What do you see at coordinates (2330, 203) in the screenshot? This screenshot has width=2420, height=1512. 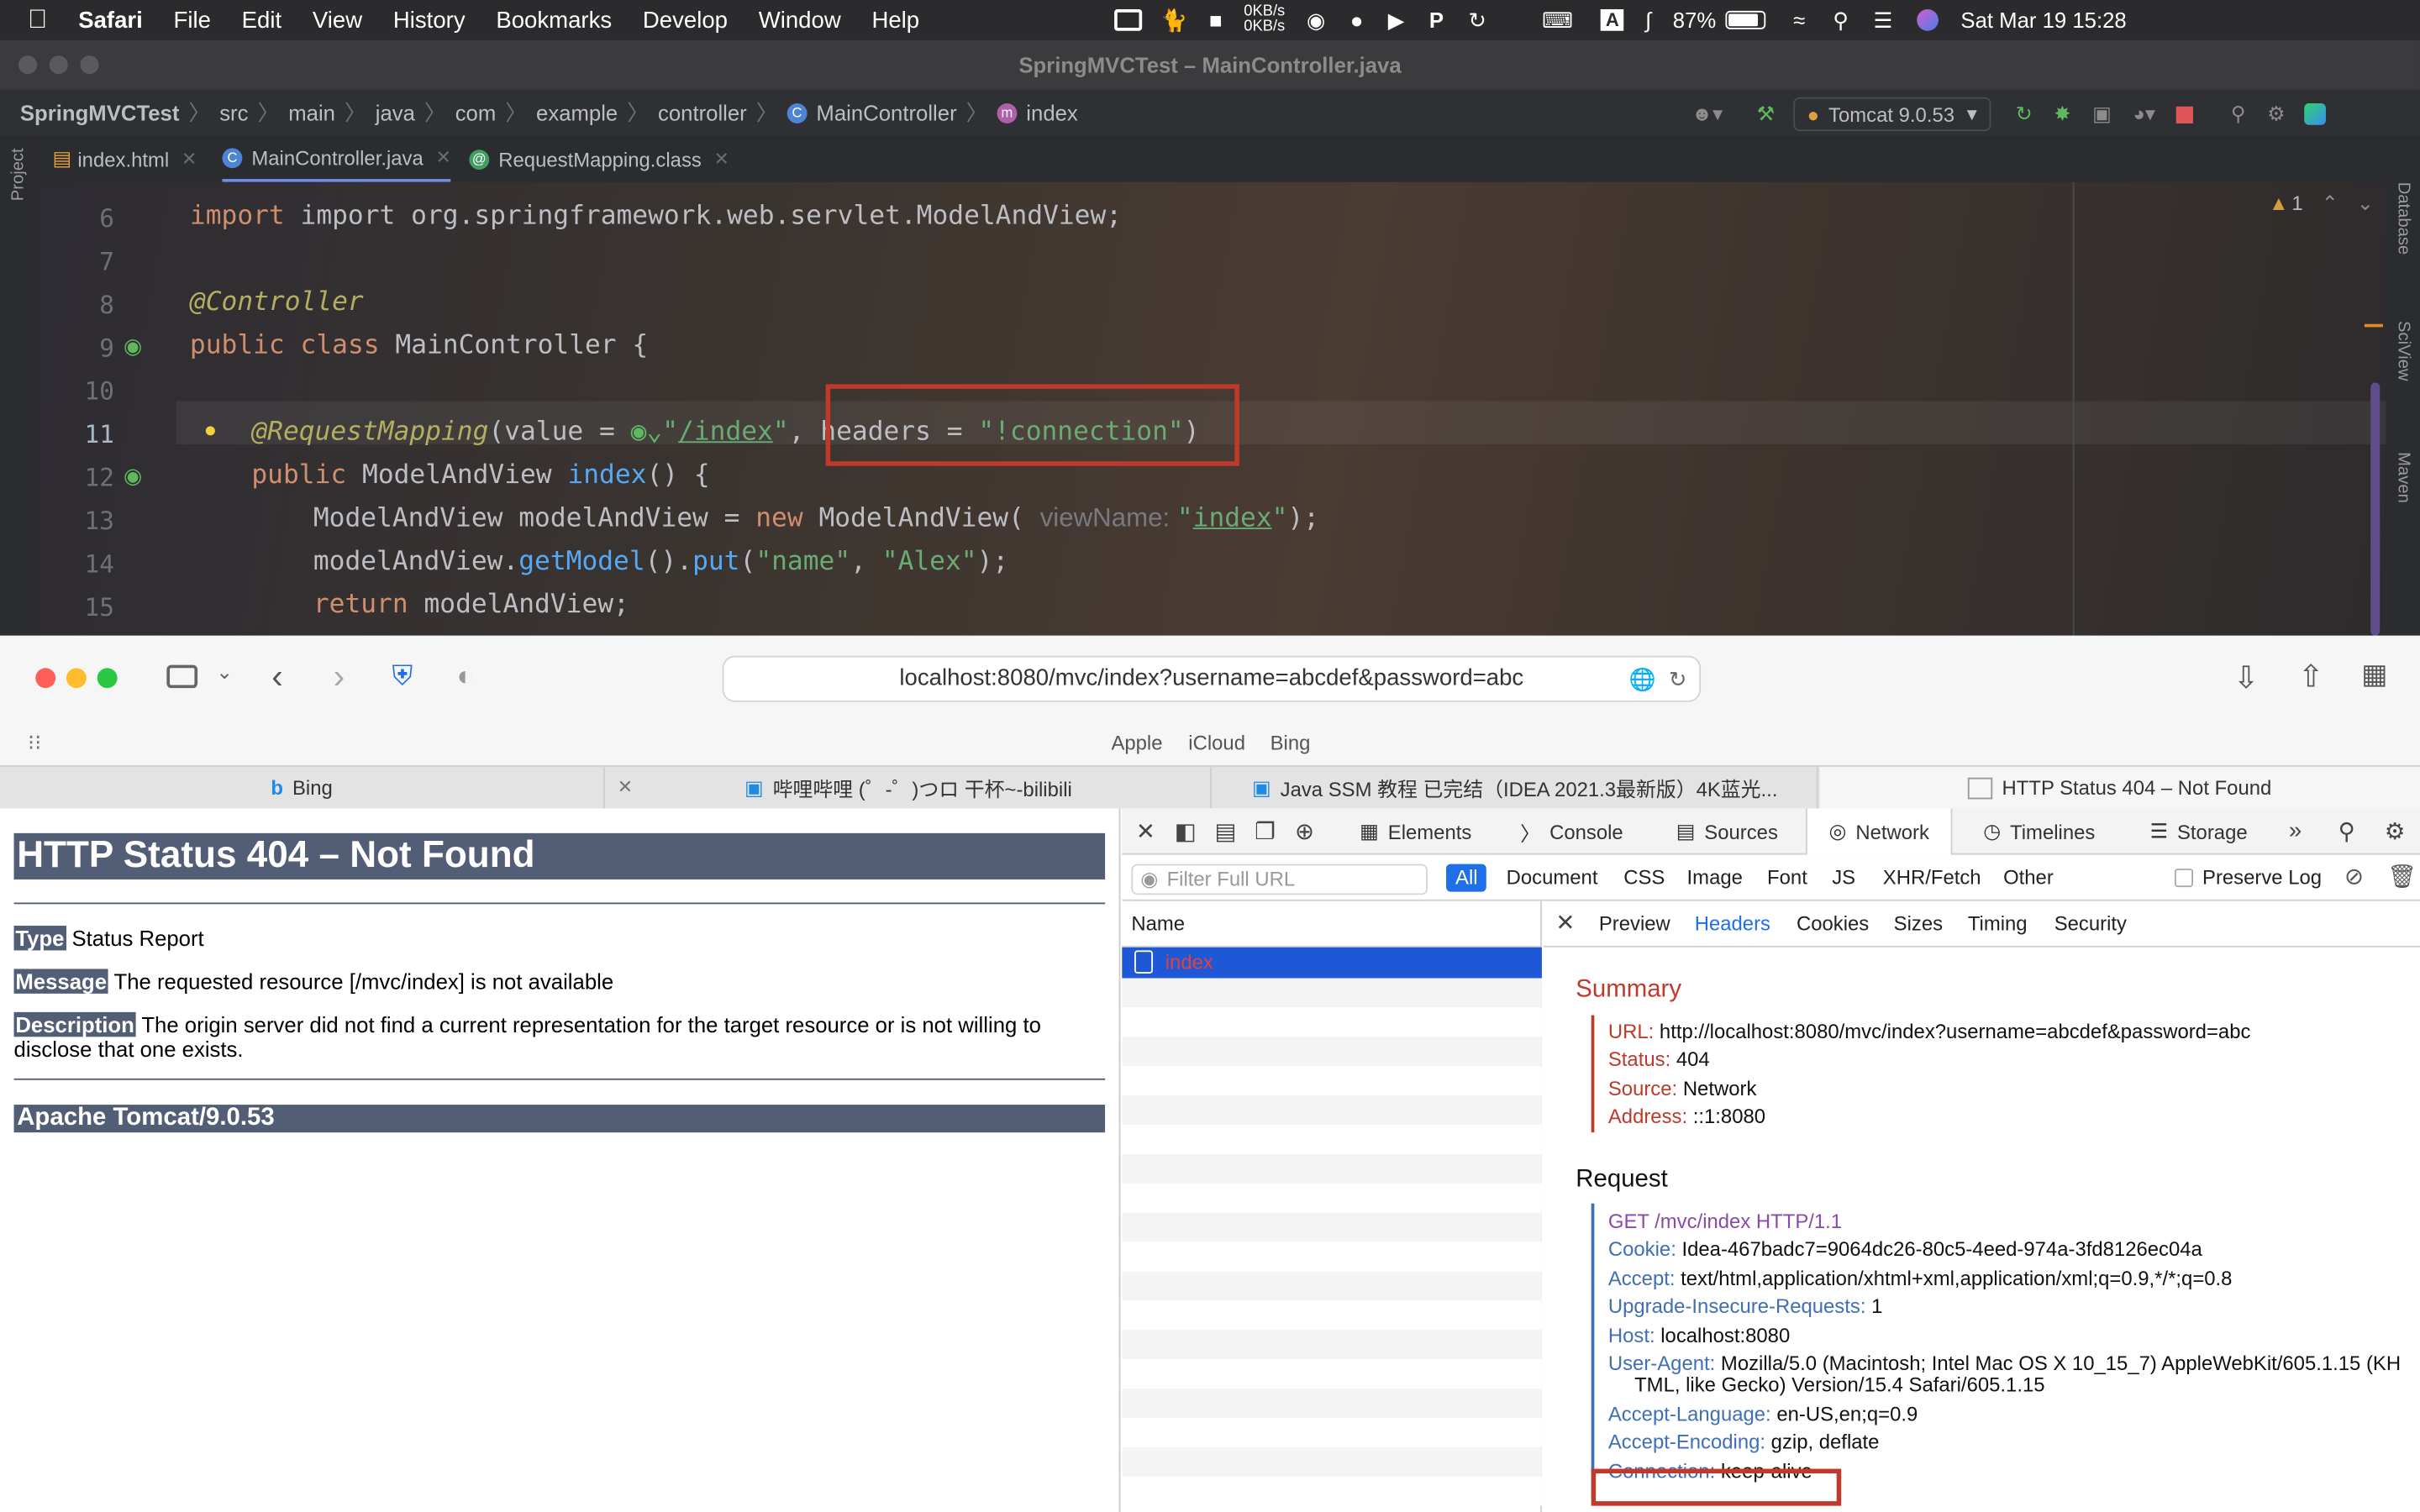 I see `chevron-up-icon: ⌃` at bounding box center [2330, 203].